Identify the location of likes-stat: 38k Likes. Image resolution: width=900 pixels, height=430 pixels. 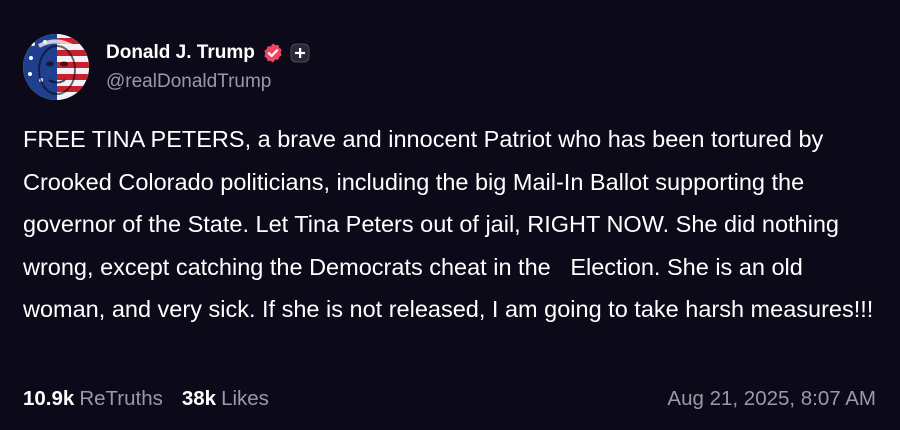
(225, 399).